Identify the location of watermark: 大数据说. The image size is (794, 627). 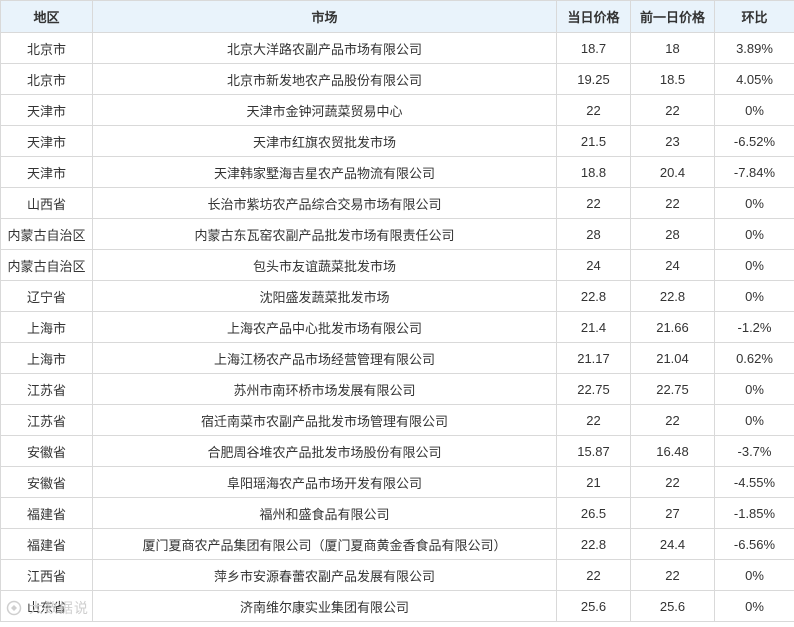
(47, 608).